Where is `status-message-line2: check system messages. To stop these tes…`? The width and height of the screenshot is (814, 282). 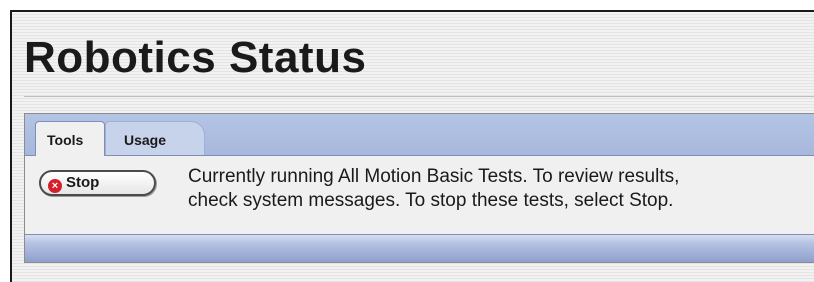
status-message-line2: check system messages. To stop these tes… is located at coordinates (431, 200).